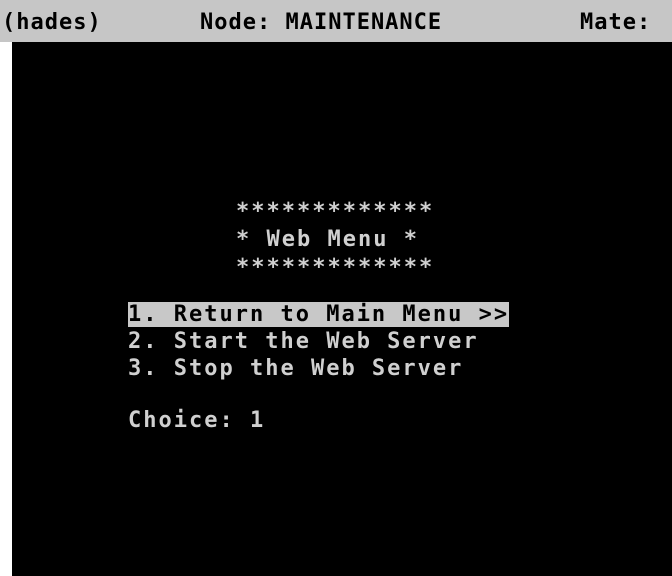 Image resolution: width=672 pixels, height=576 pixels. What do you see at coordinates (52, 22) in the screenshot?
I see `status-user: (hades)` at bounding box center [52, 22].